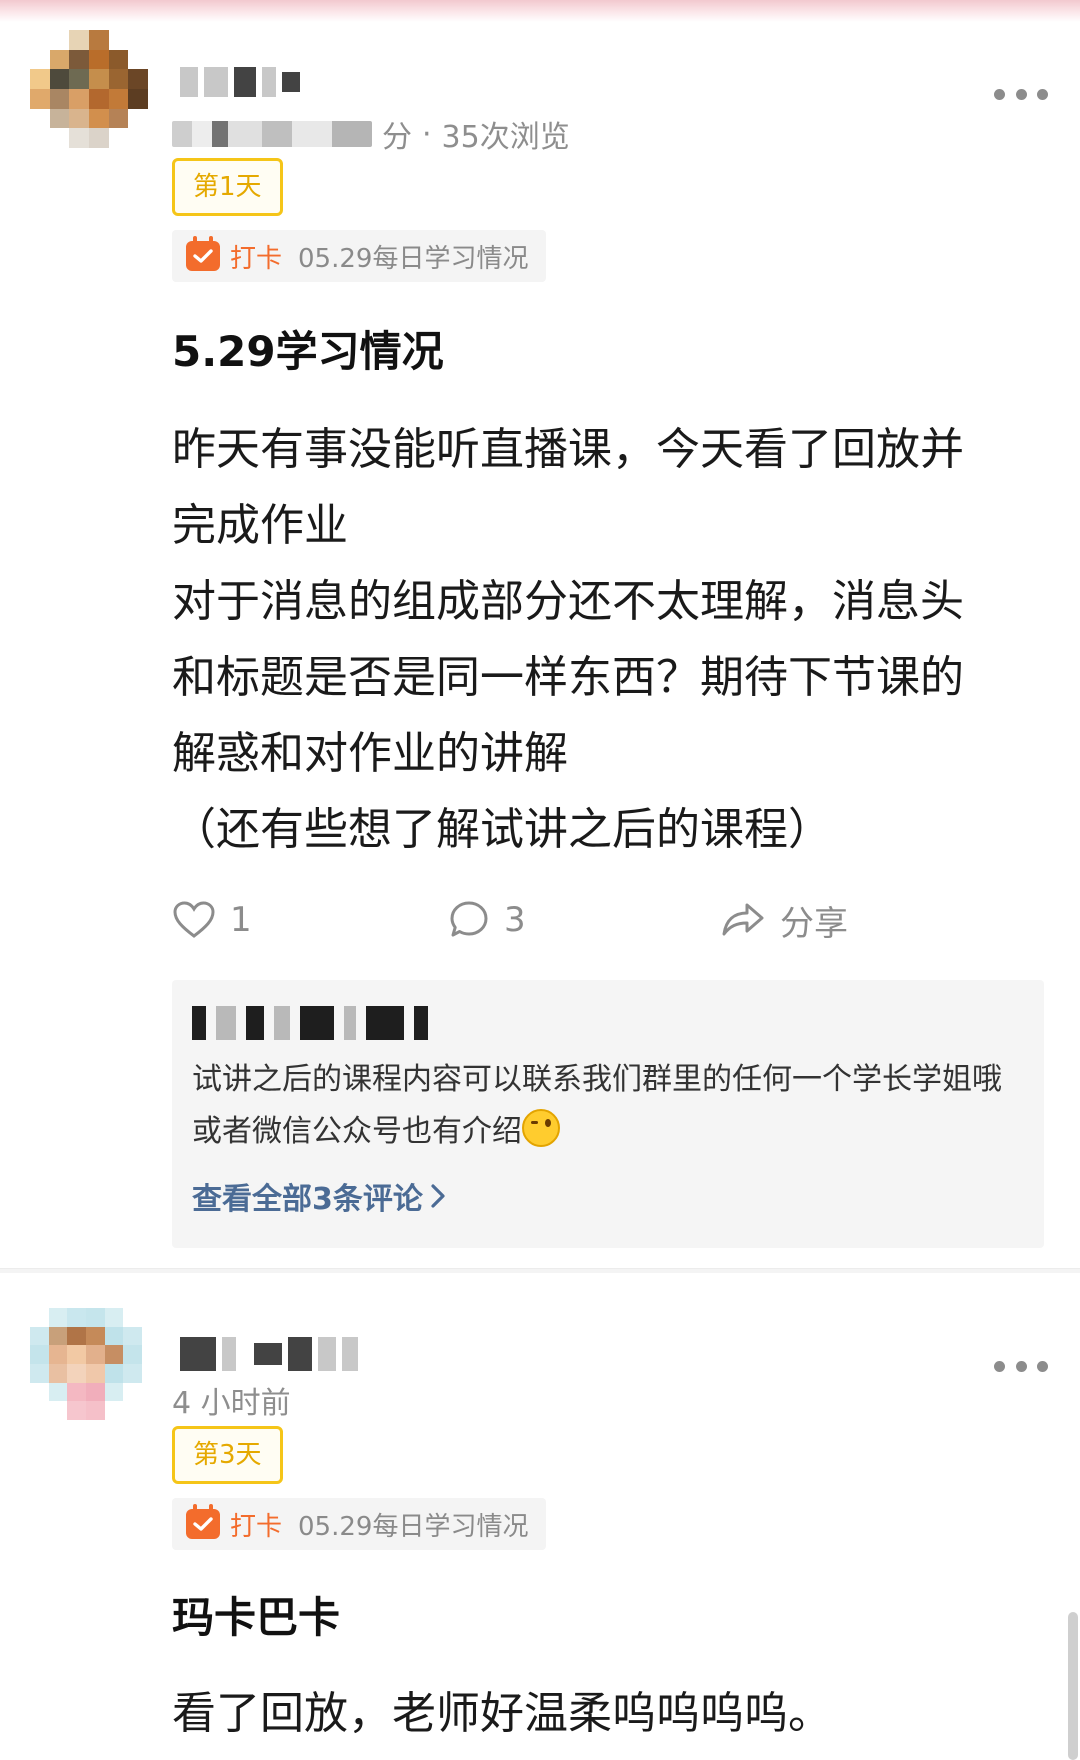 Image resolution: width=1080 pixels, height=1760 pixels. Describe the element at coordinates (1073, 1686) in the screenshot. I see `scrollbar` at that location.